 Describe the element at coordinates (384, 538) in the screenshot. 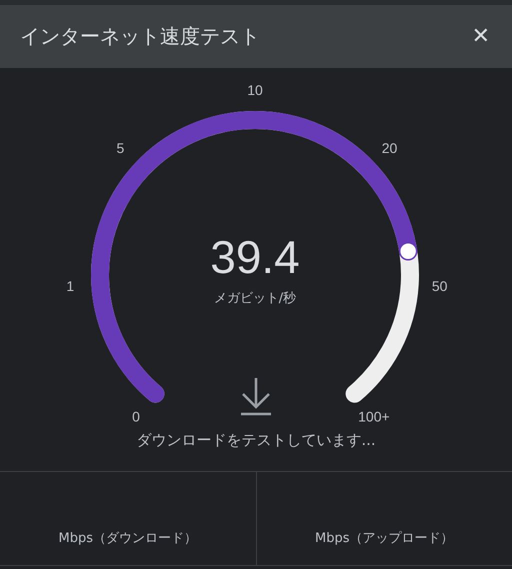

I see `result-label: Mbps（アップロード）` at that location.